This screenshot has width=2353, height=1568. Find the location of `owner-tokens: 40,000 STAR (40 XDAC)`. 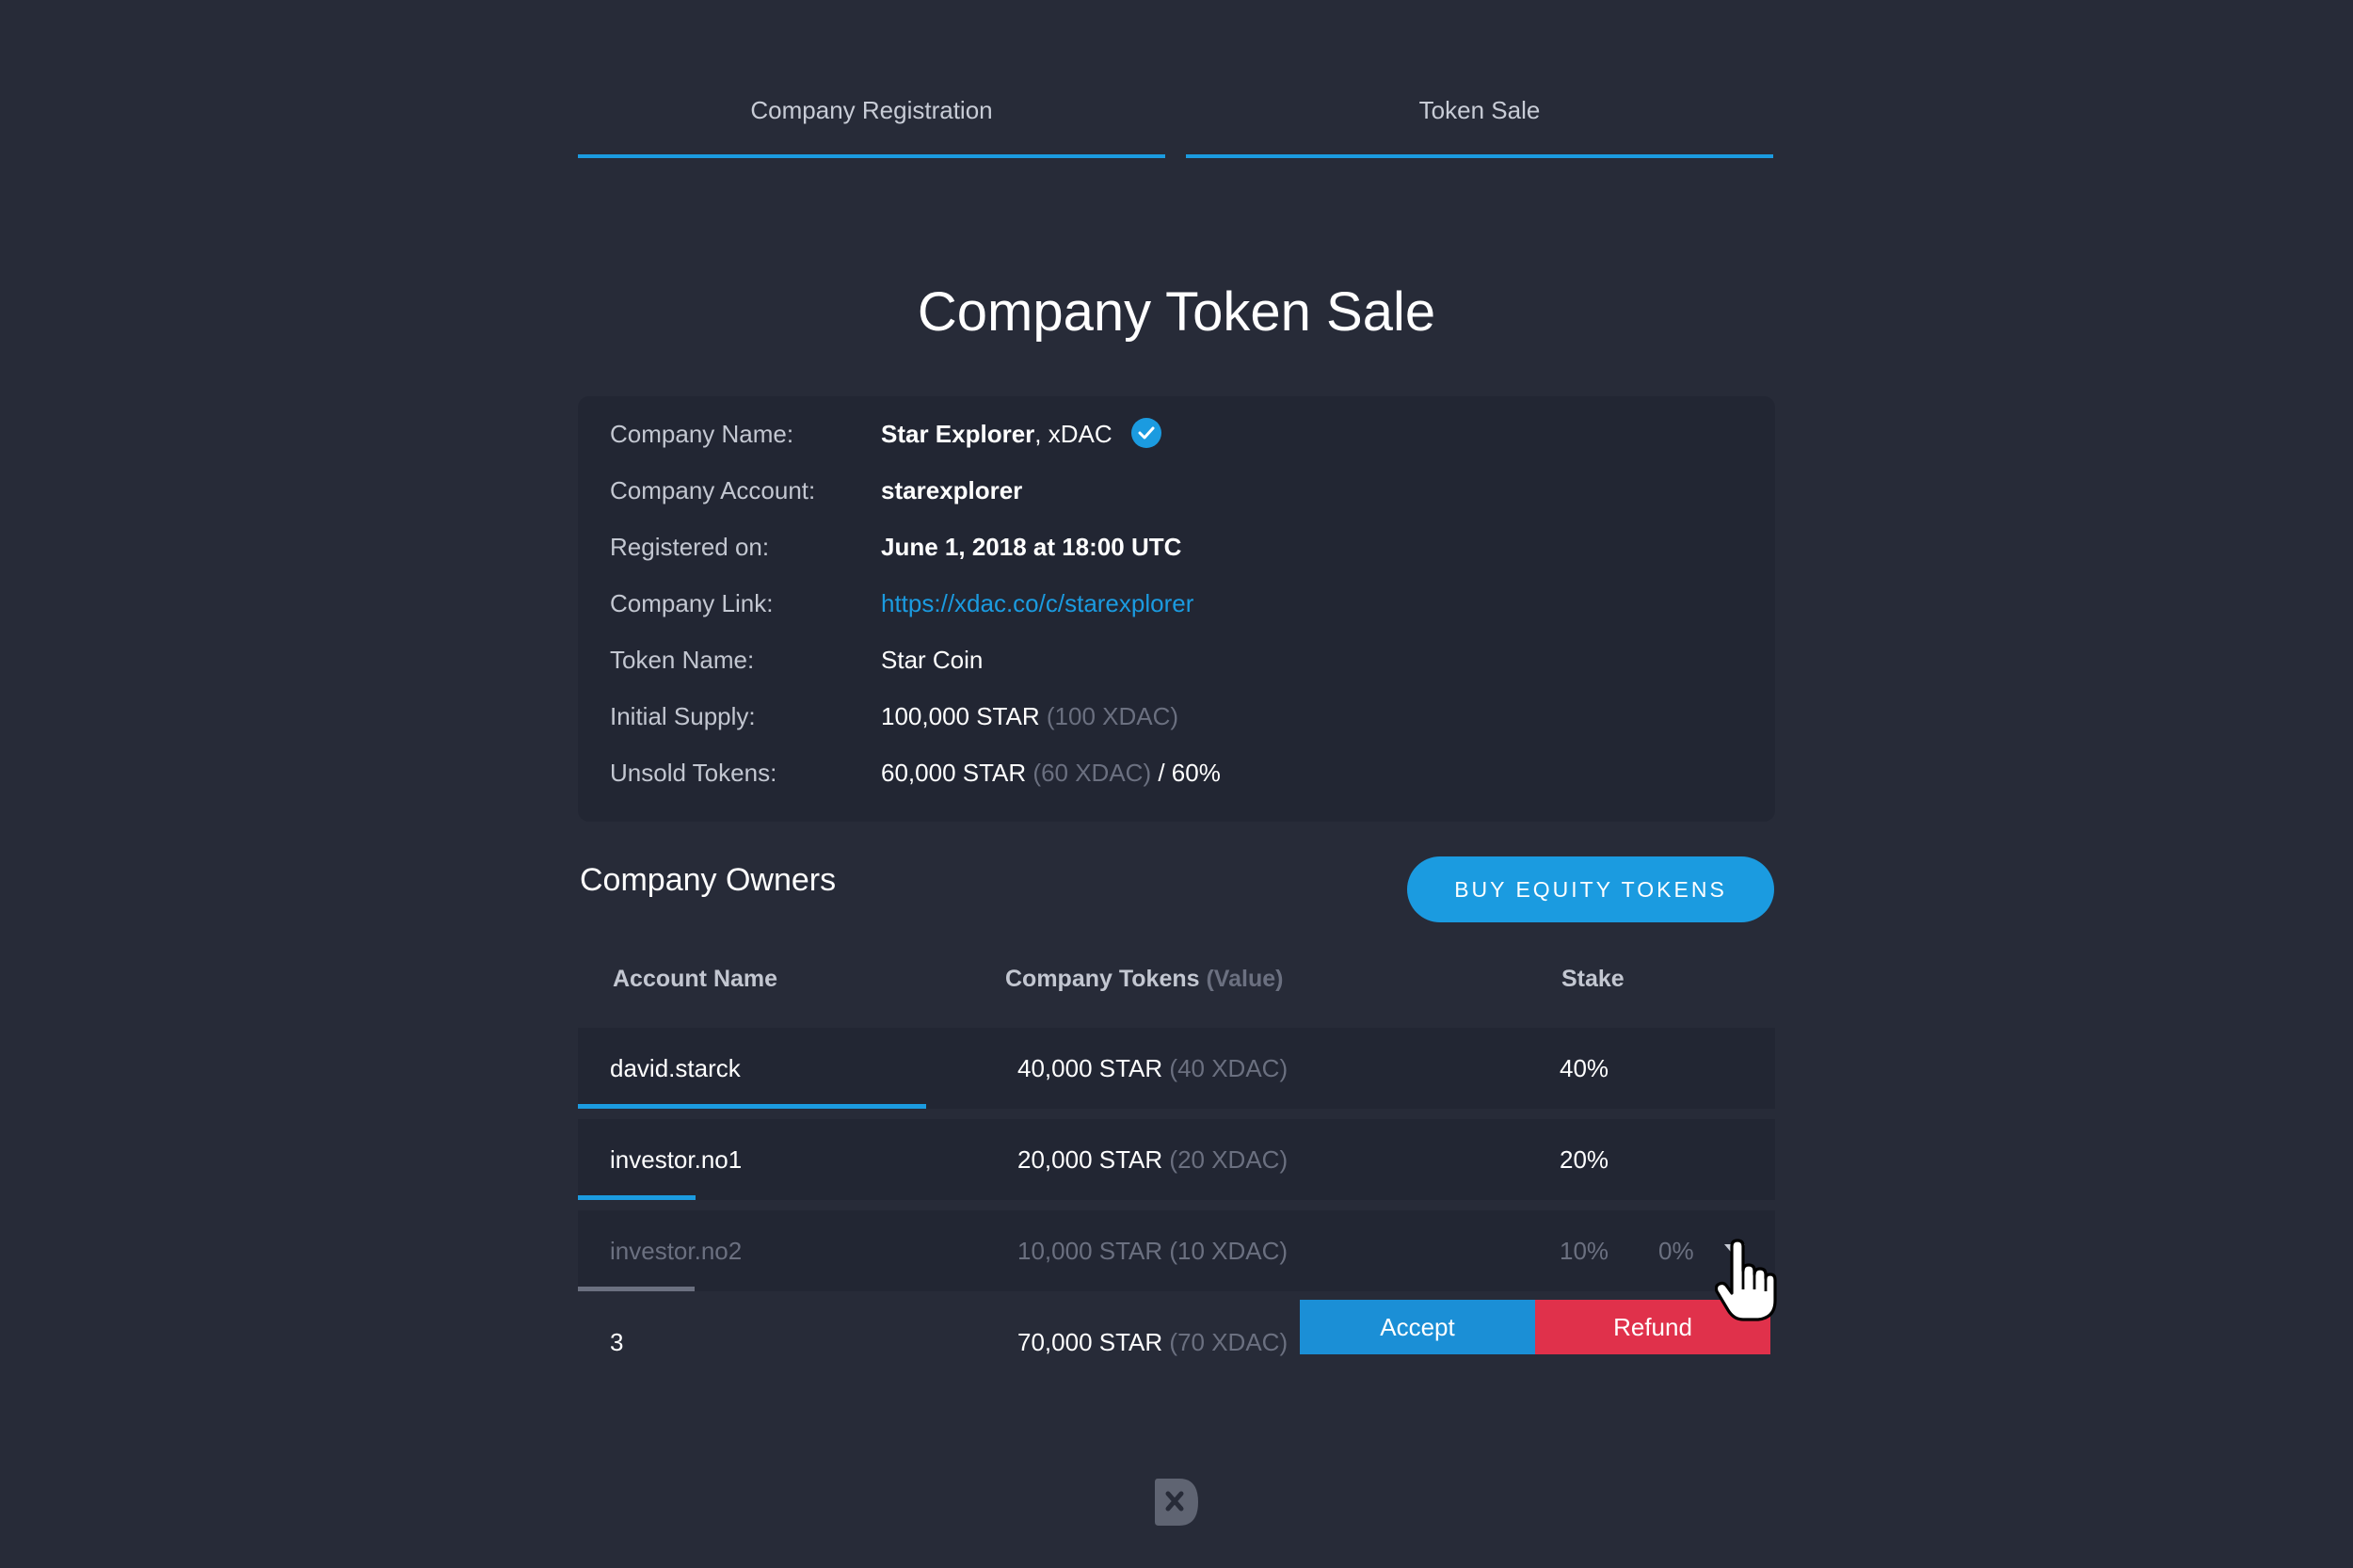

owner-tokens: 40,000 STAR (40 XDAC) is located at coordinates (1152, 1068).